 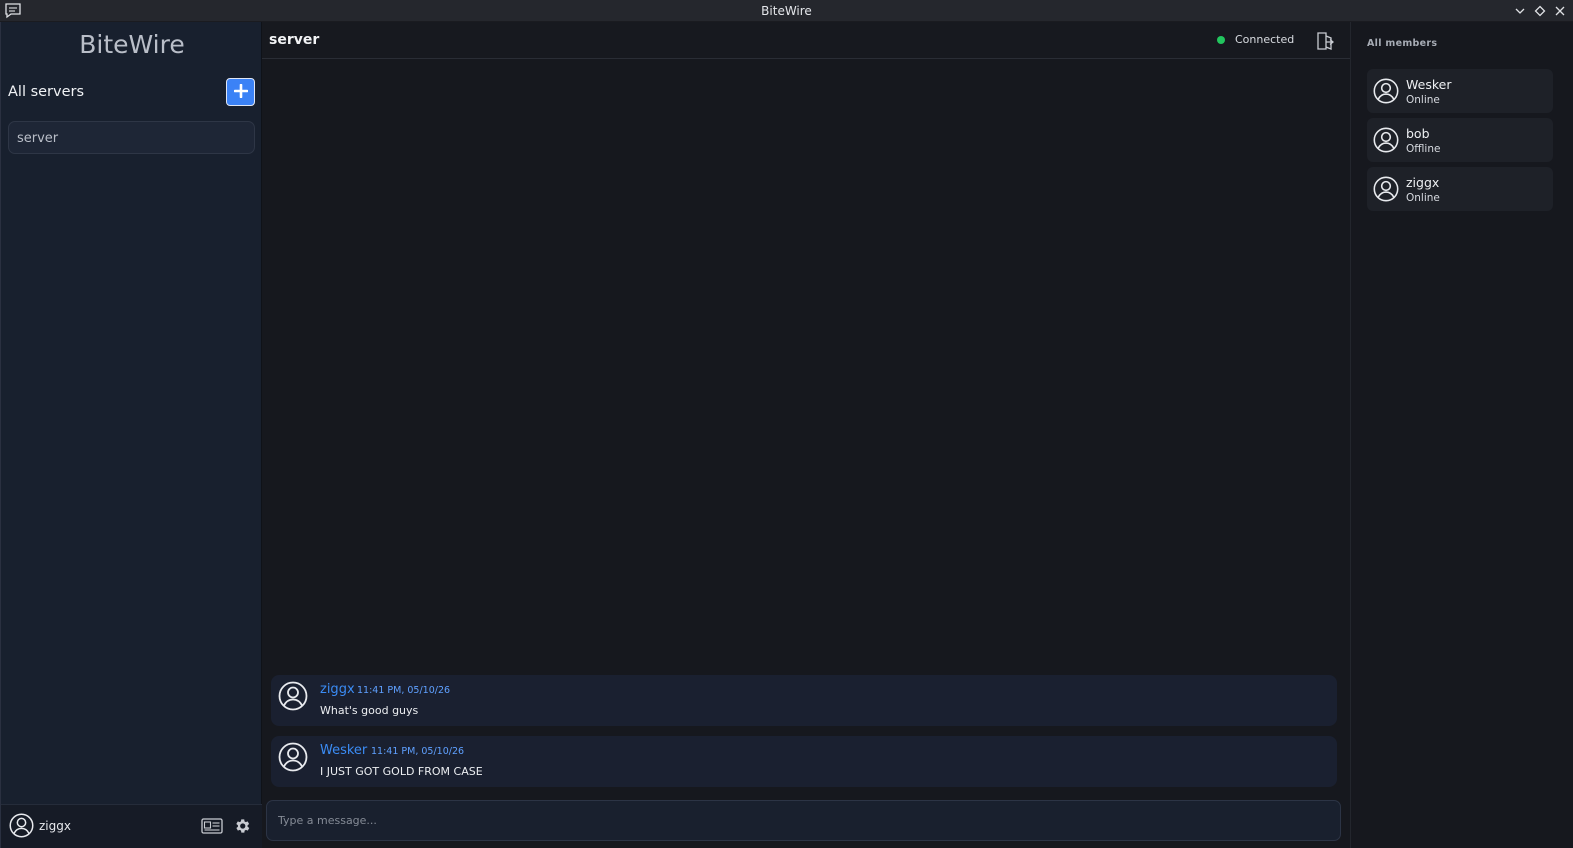 What do you see at coordinates (369, 710) in the screenshot?
I see `message-text: What's good guys` at bounding box center [369, 710].